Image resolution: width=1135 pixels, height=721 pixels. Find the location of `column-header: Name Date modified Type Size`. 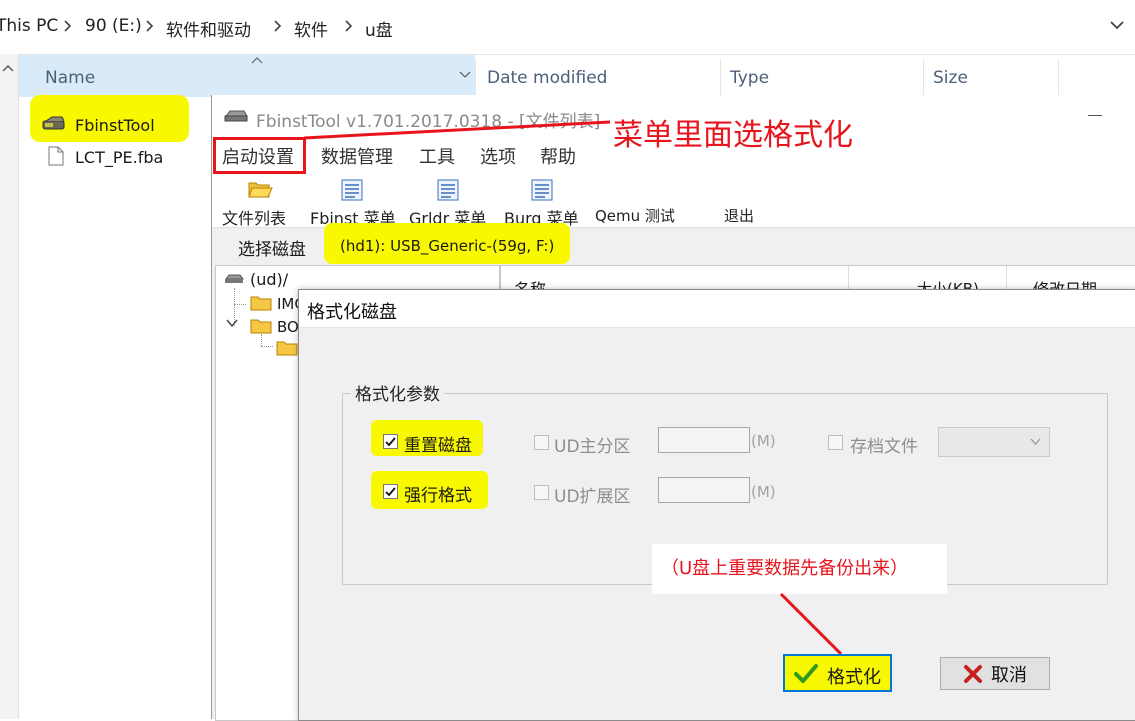

column-header: Name Date modified Type Size is located at coordinates (577, 76).